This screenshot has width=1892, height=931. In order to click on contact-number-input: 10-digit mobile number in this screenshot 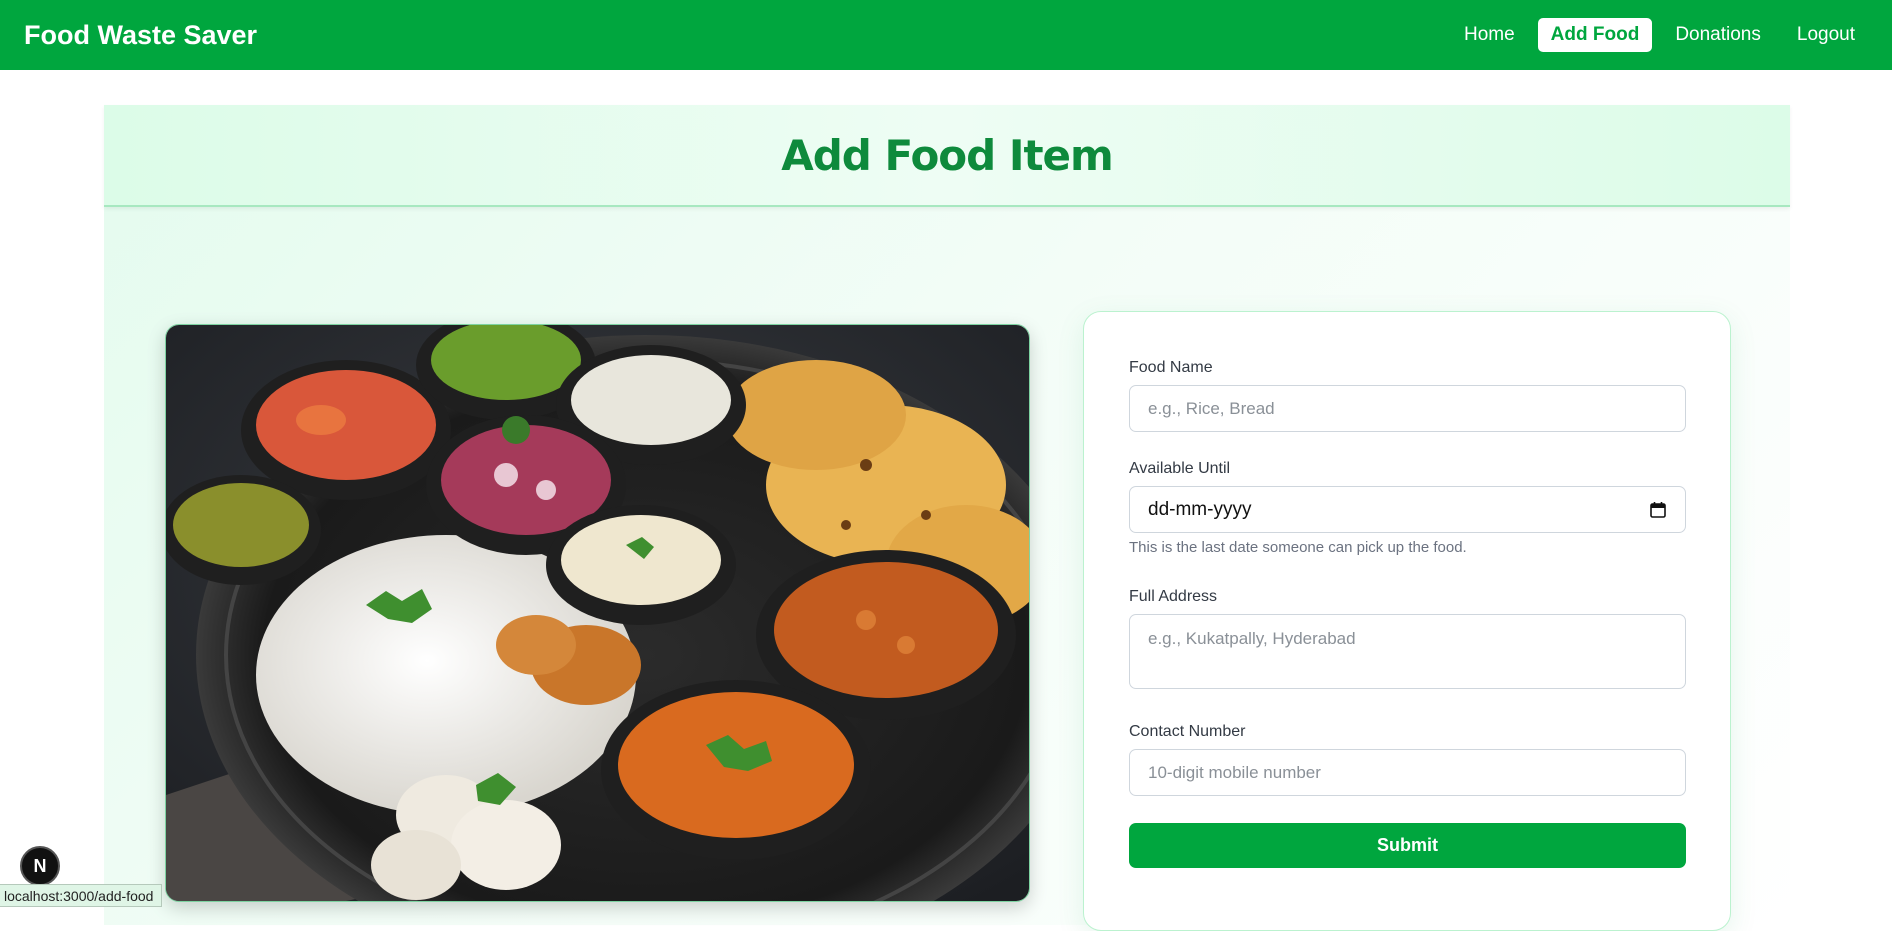, I will do `click(1407, 772)`.